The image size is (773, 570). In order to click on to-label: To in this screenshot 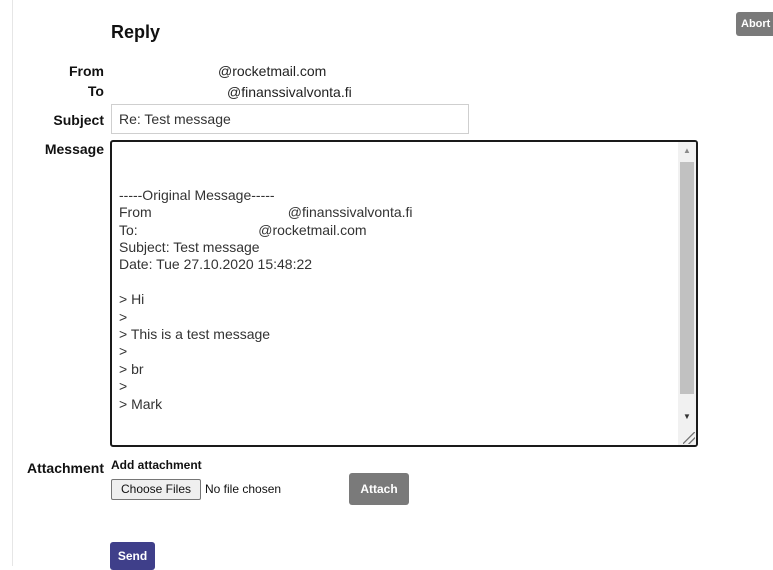, I will do `click(95, 91)`.